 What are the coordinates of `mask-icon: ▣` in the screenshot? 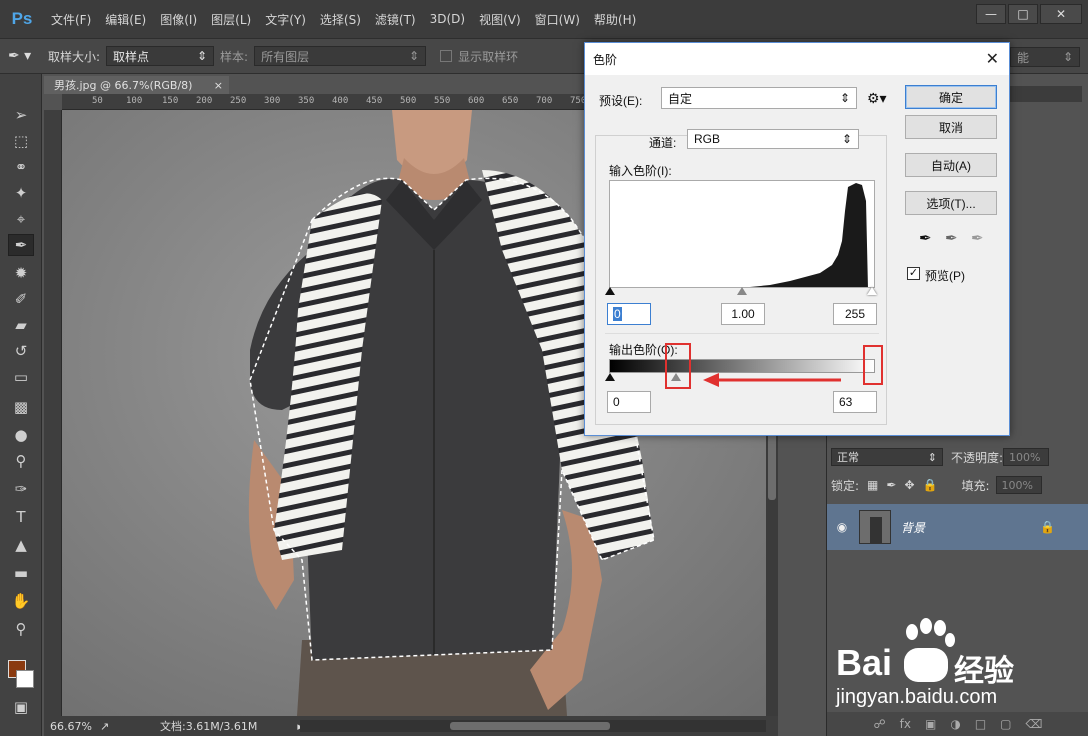 It's located at (930, 724).